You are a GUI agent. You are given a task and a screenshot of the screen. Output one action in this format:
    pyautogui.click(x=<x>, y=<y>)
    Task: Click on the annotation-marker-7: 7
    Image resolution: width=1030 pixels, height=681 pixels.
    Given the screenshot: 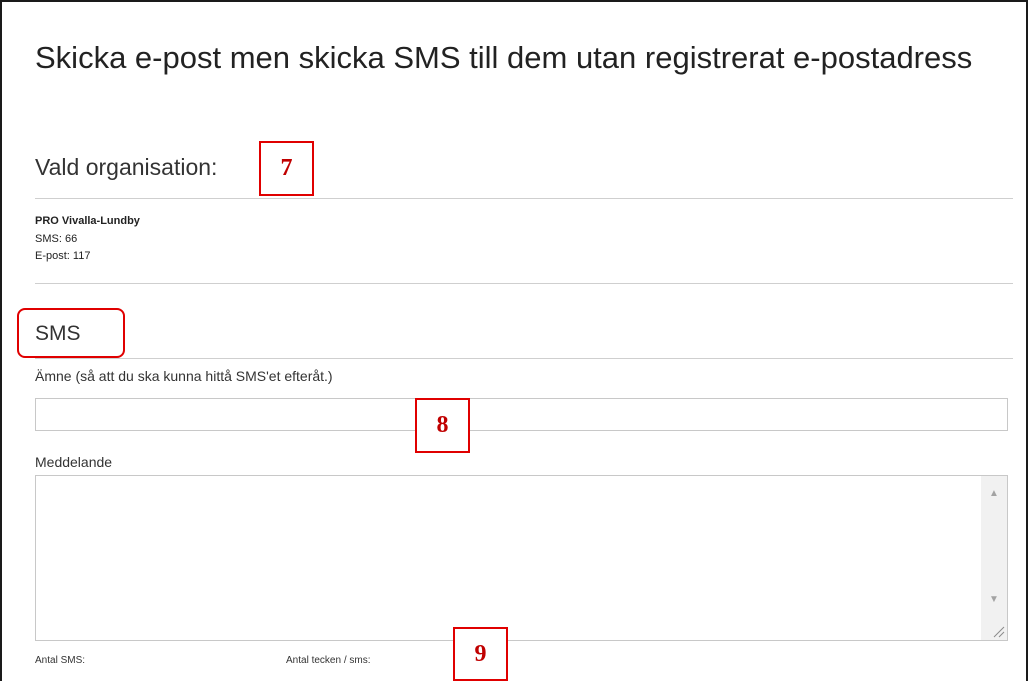 What is the action you would take?
    pyautogui.click(x=286, y=168)
    